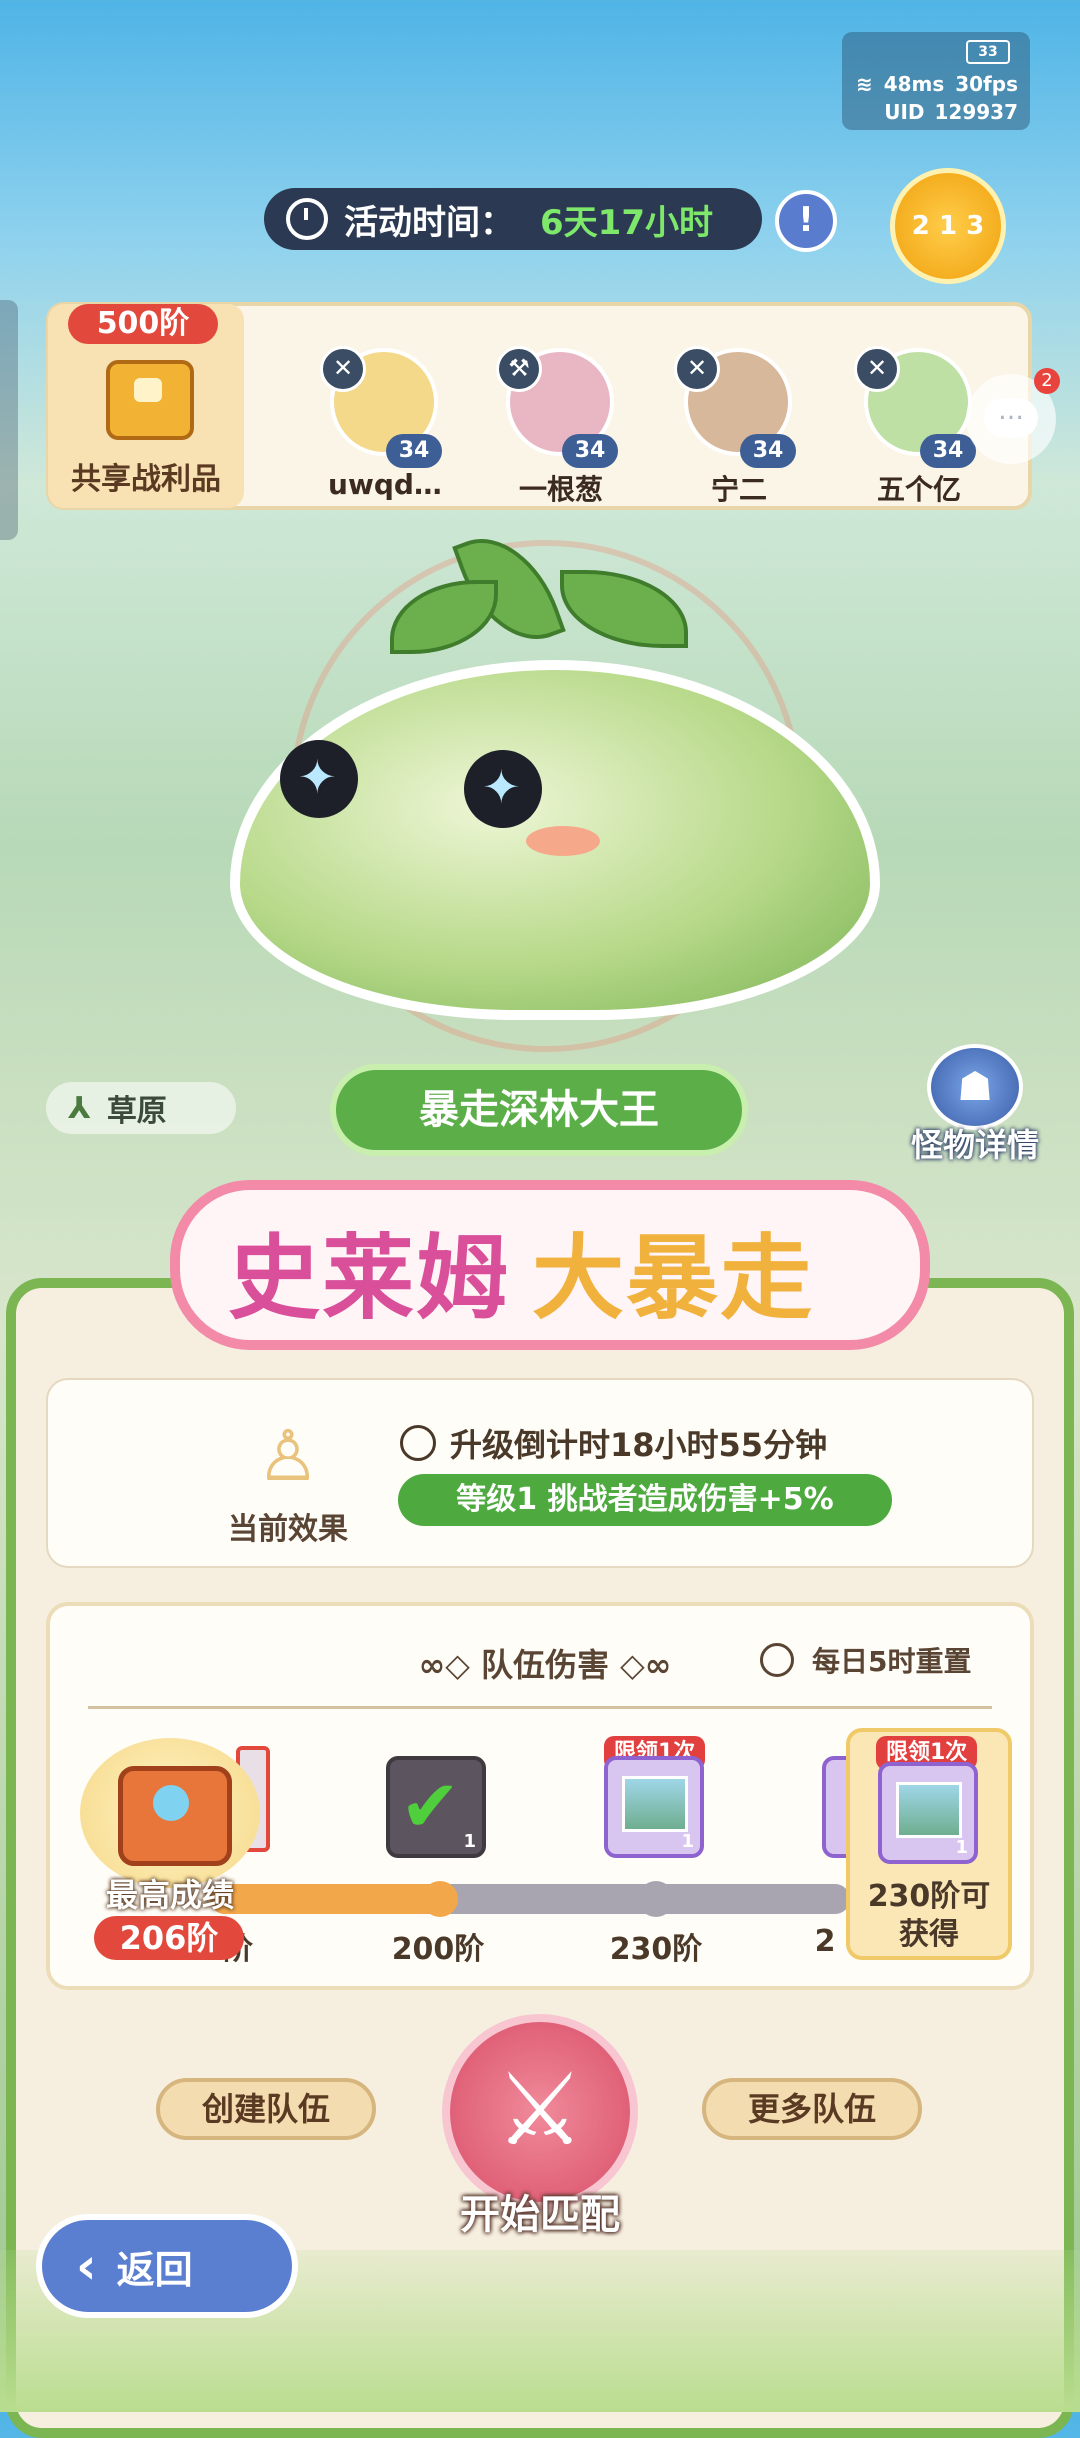 This screenshot has height=2438, width=1080. Describe the element at coordinates (640, 1665) in the screenshot. I see `ornament-right-icon: ◇∞` at that location.